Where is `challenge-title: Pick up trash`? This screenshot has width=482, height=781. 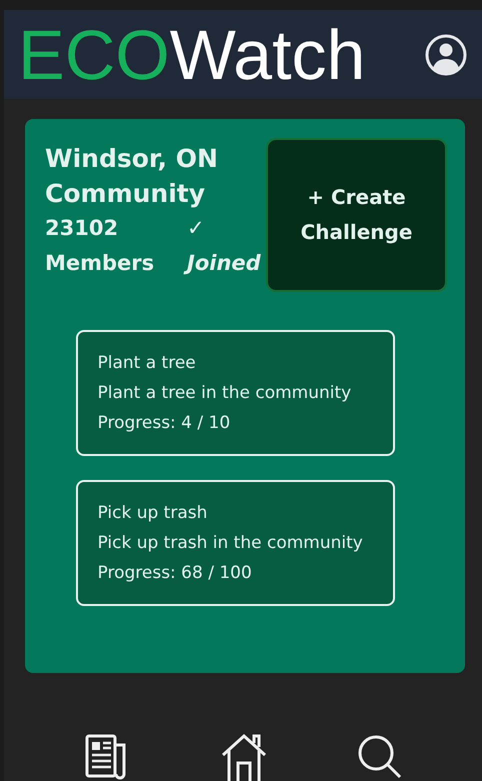 challenge-title: Pick up trash is located at coordinates (153, 514).